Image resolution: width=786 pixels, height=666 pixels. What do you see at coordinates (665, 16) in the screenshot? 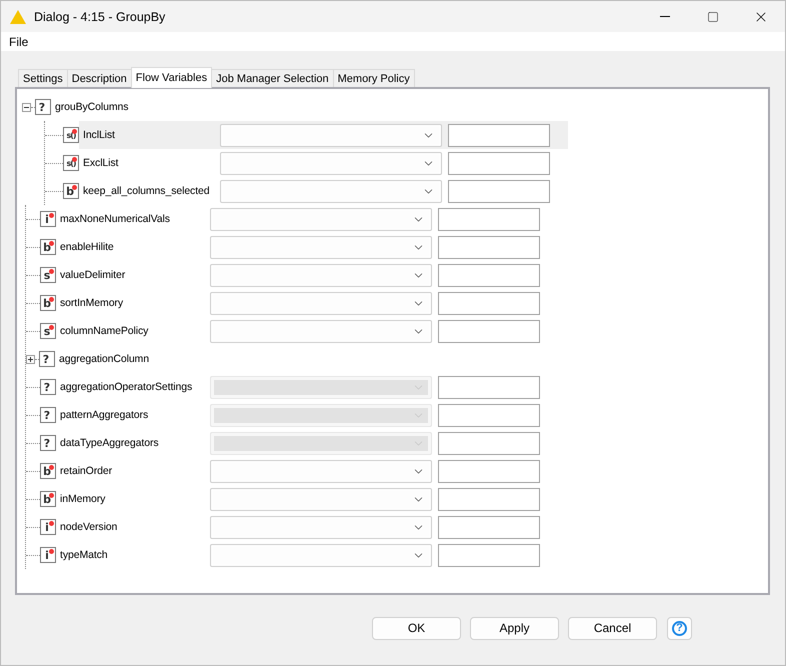
I see `minimize-icon` at bounding box center [665, 16].